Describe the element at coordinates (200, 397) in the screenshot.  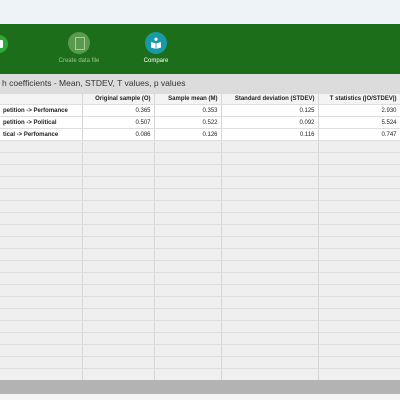
I see `window-bottom-edge` at that location.